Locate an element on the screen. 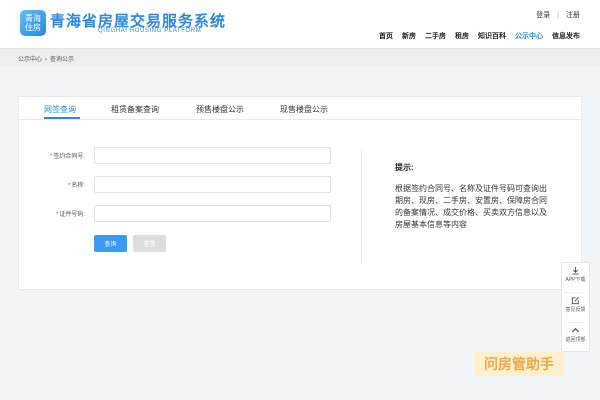 The width and height of the screenshot is (600, 400). breadcrumb-home: 公示中心 is located at coordinates (30, 60).